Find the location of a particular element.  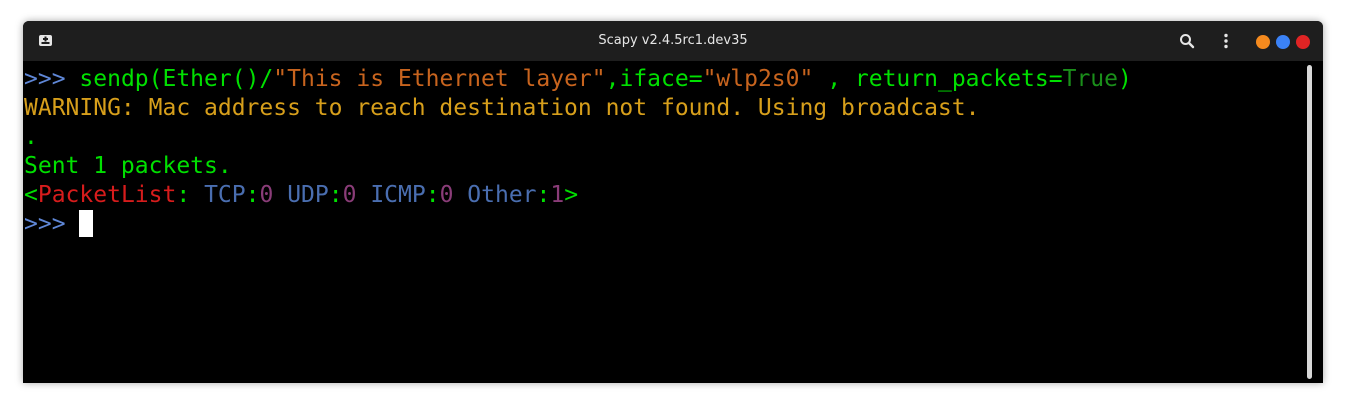

other-label: Other is located at coordinates (502, 195).